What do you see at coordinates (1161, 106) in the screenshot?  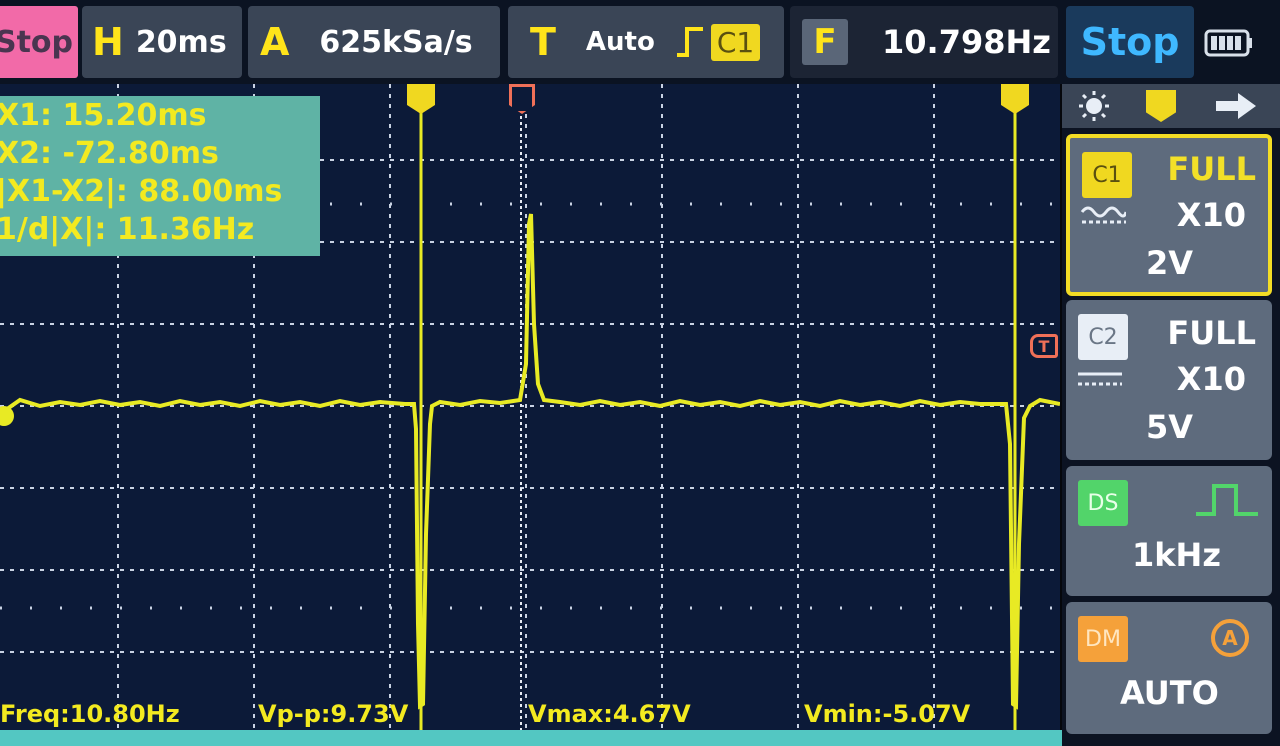 I see `cursor-x2-icon` at bounding box center [1161, 106].